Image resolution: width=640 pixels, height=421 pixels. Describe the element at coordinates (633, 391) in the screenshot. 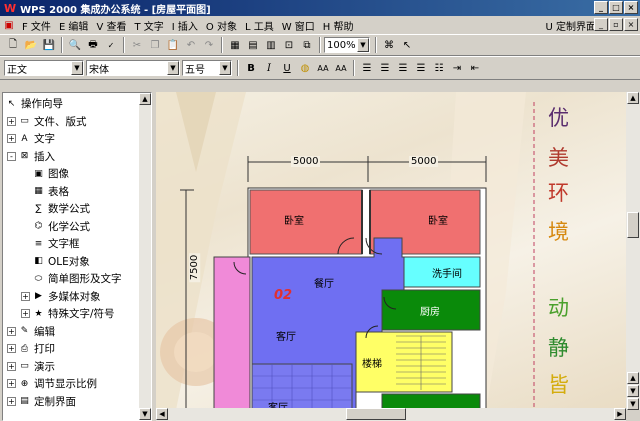

I see `page-down-icon: ▼` at that location.